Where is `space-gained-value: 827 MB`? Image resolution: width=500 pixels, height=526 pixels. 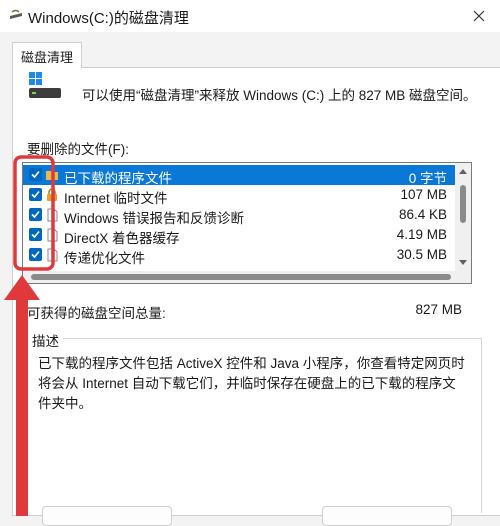 space-gained-value: 827 MB is located at coordinates (438, 309).